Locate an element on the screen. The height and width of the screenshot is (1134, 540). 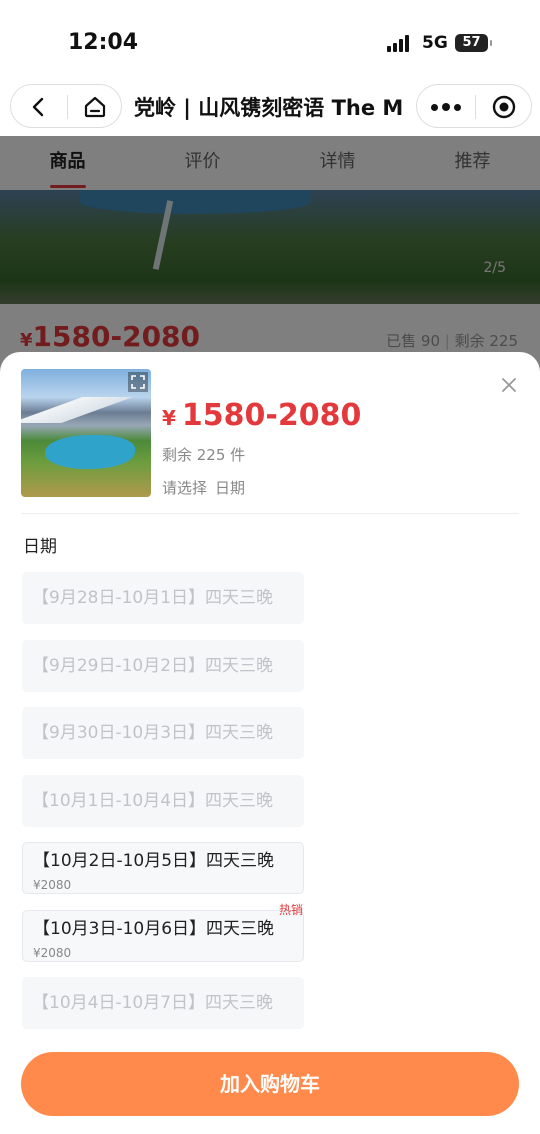
expand-icon is located at coordinates (138, 382).